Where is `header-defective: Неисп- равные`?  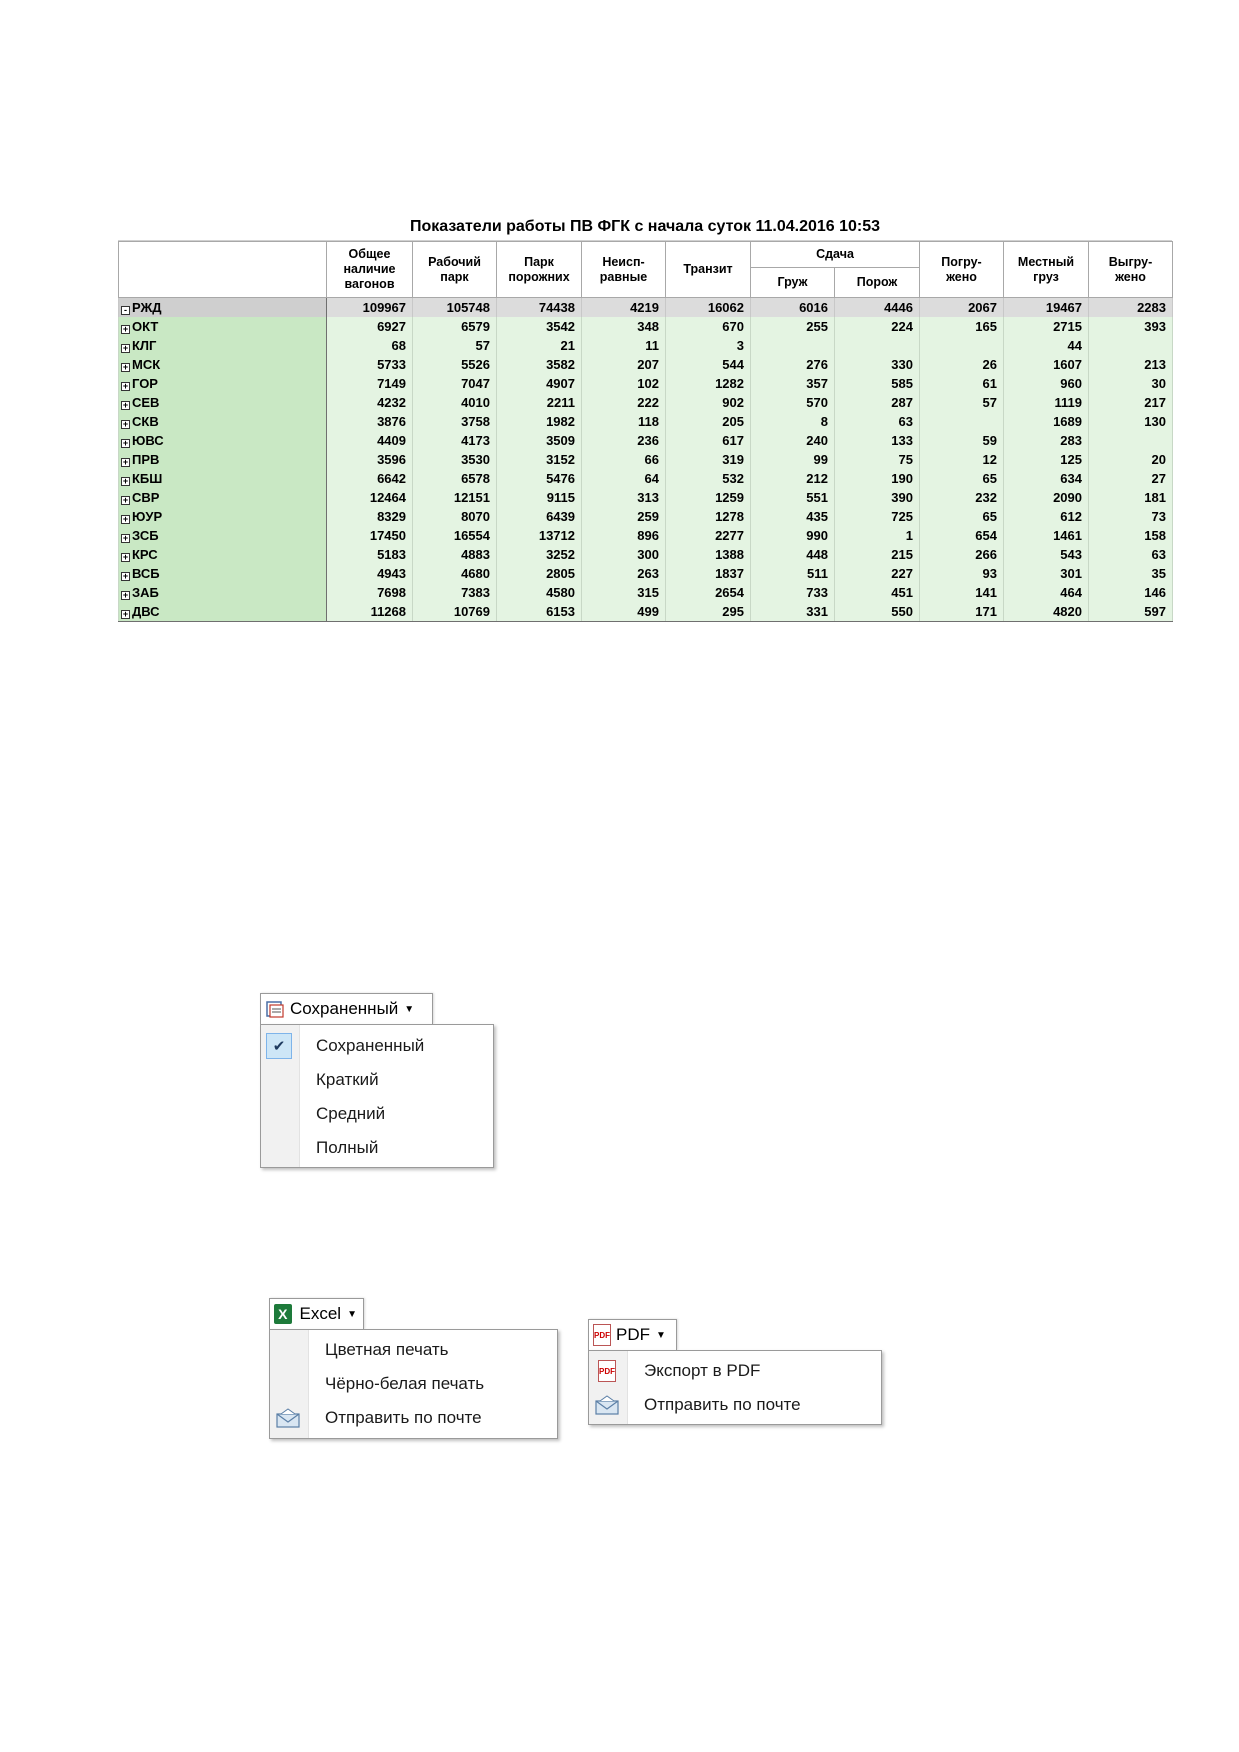 header-defective: Неисп- равные is located at coordinates (623, 269).